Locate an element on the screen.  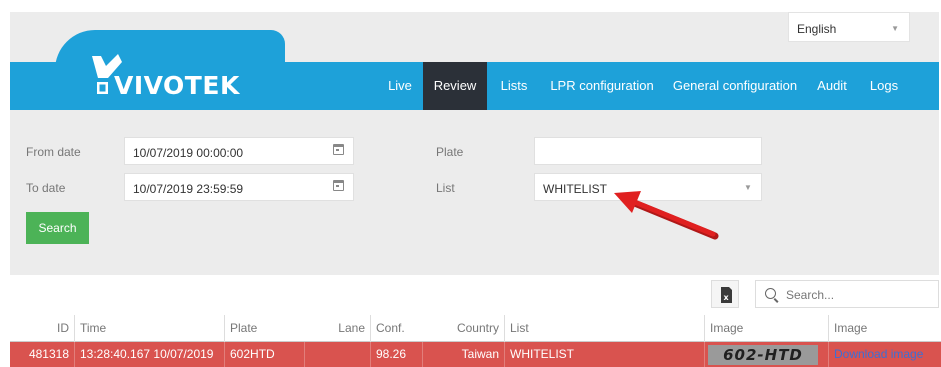
language-value: English is located at coordinates (817, 29).